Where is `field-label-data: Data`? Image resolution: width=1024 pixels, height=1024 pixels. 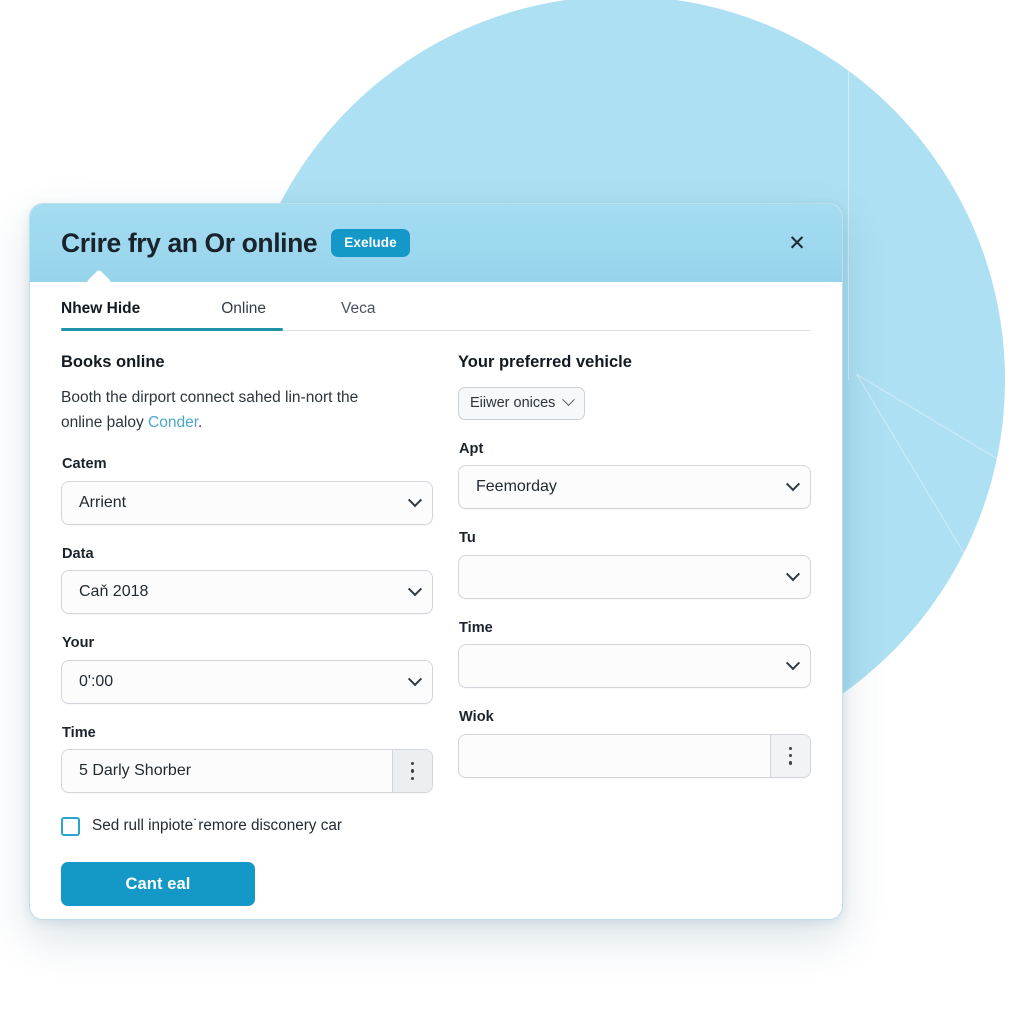
field-label-data: Data is located at coordinates (78, 553).